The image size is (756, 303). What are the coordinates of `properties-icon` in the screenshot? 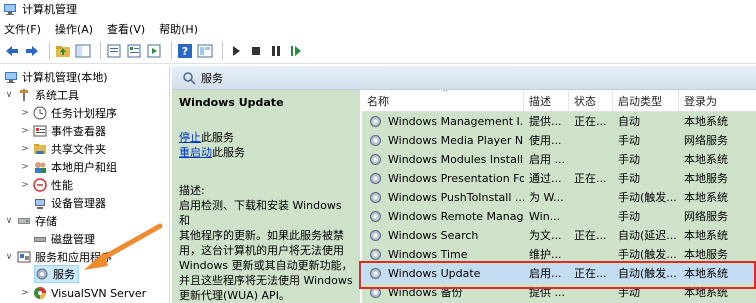 It's located at (134, 51).